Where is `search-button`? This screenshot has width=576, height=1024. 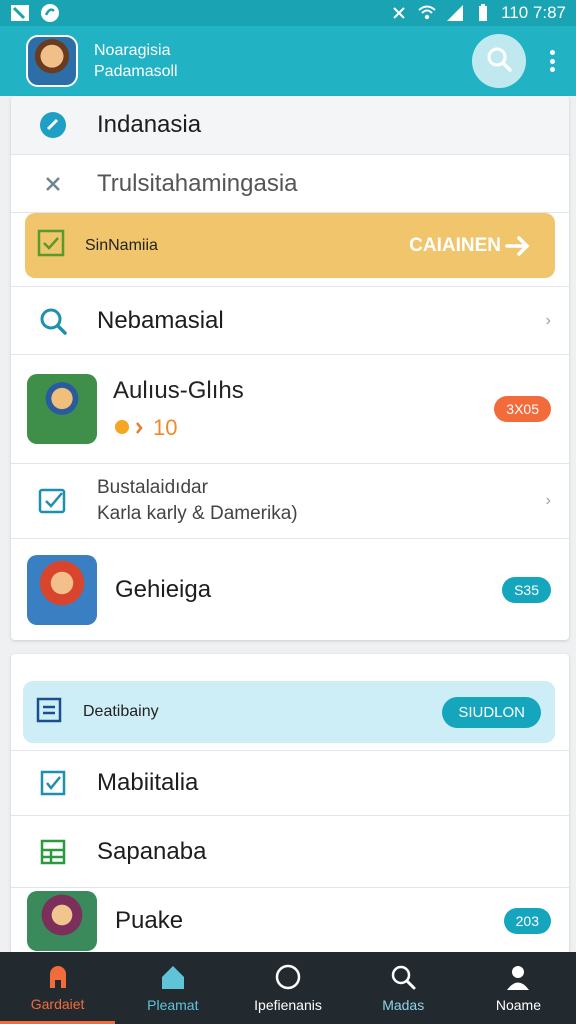
search-button is located at coordinates (499, 61).